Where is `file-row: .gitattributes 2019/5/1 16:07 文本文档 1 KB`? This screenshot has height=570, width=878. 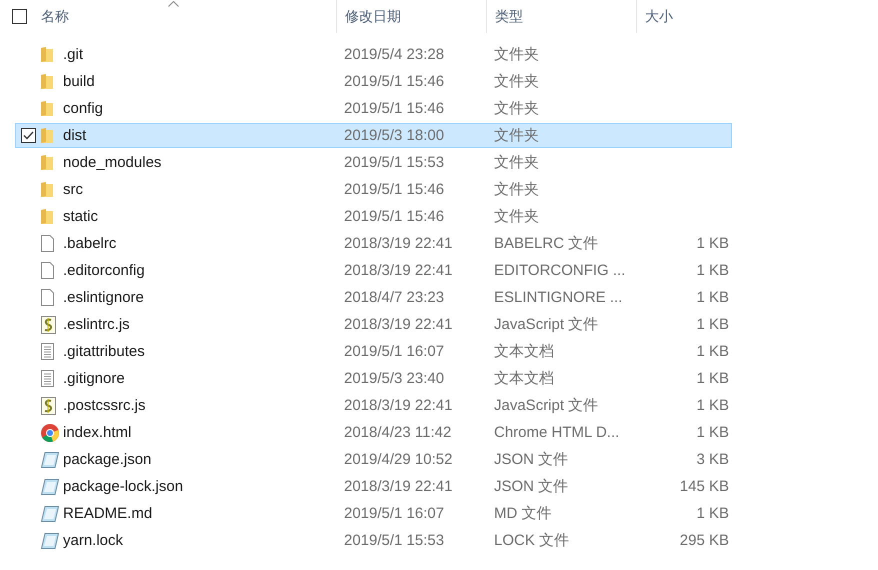 file-row: .gitattributes 2019/5/1 16:07 文本文档 1 KB is located at coordinates (373, 351).